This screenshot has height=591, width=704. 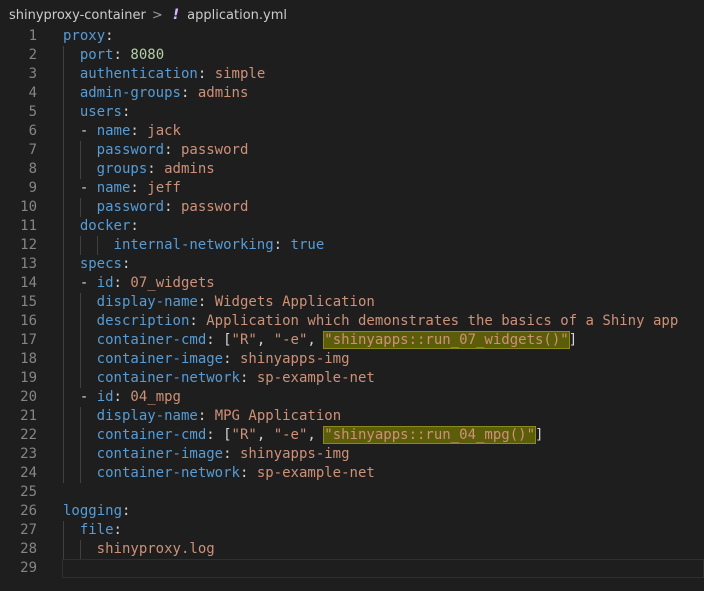 What do you see at coordinates (32, 36) in the screenshot?
I see `line-number: 1` at bounding box center [32, 36].